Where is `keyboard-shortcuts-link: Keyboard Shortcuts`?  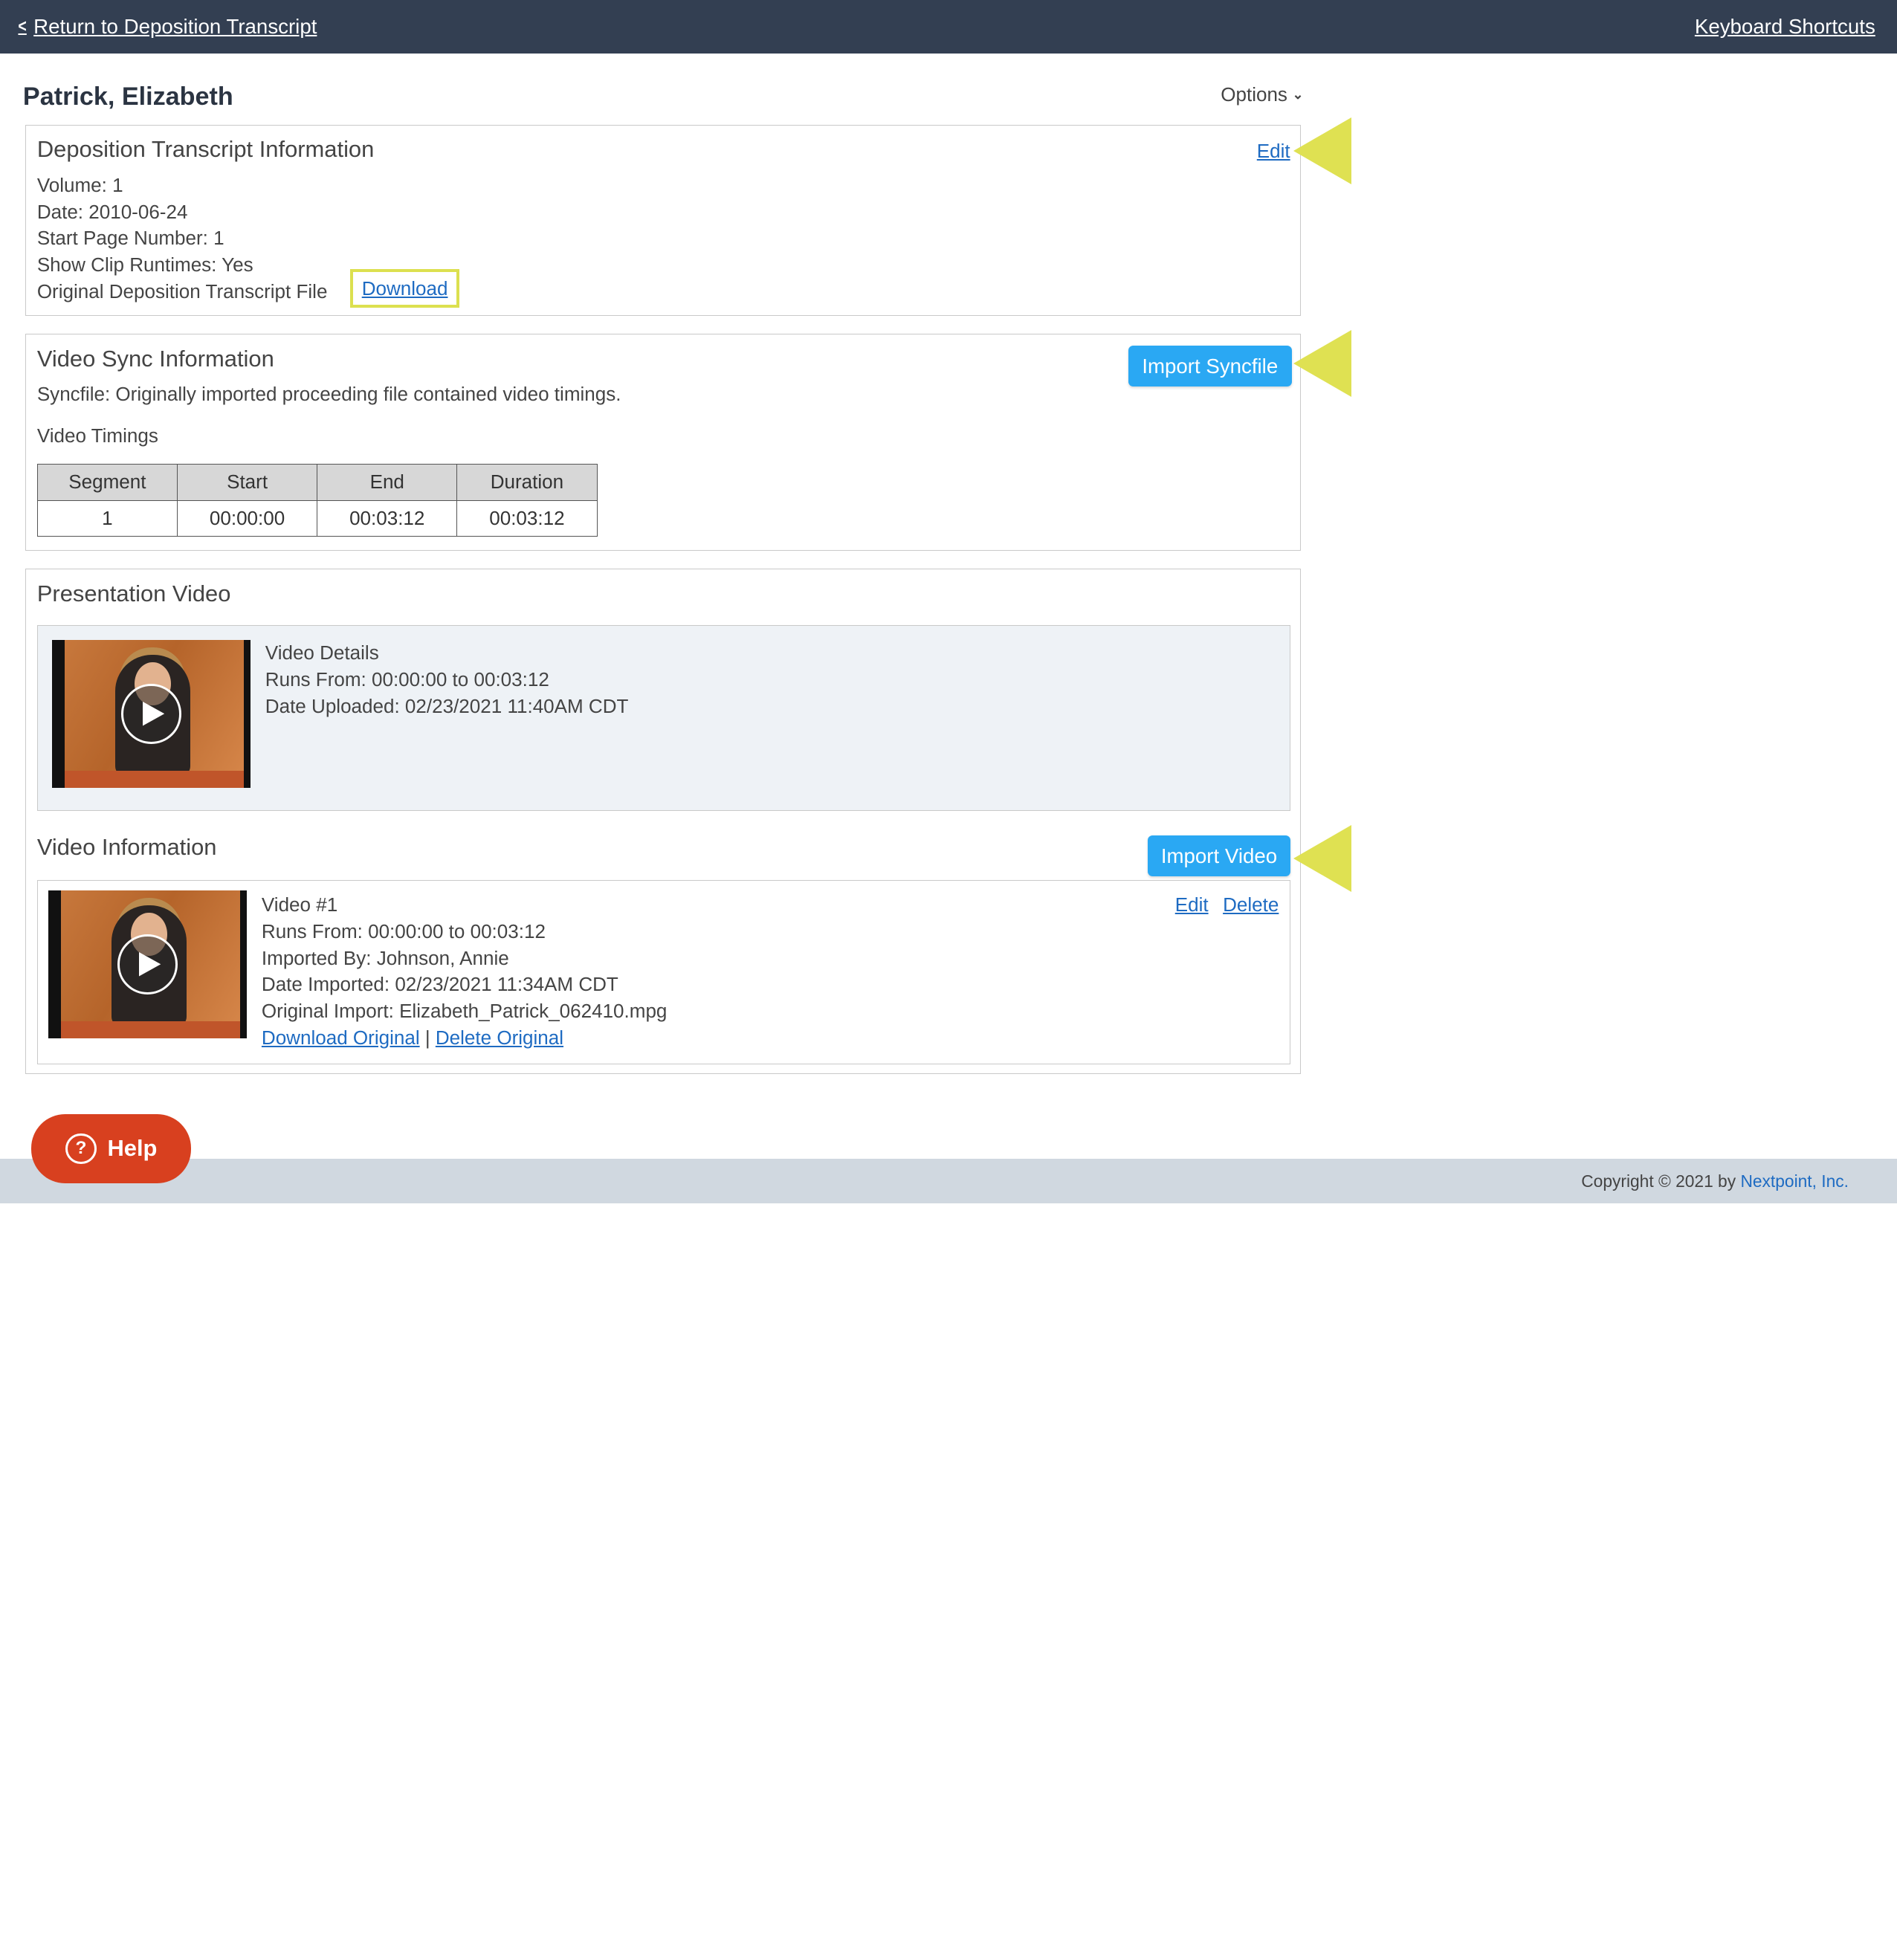
keyboard-shortcuts-link: Keyboard Shortcuts is located at coordinates (1785, 27).